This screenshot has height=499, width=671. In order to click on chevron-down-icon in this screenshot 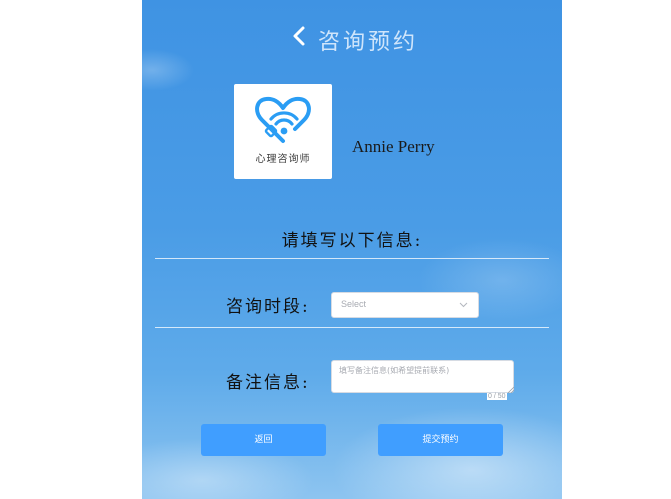, I will do `click(463, 305)`.